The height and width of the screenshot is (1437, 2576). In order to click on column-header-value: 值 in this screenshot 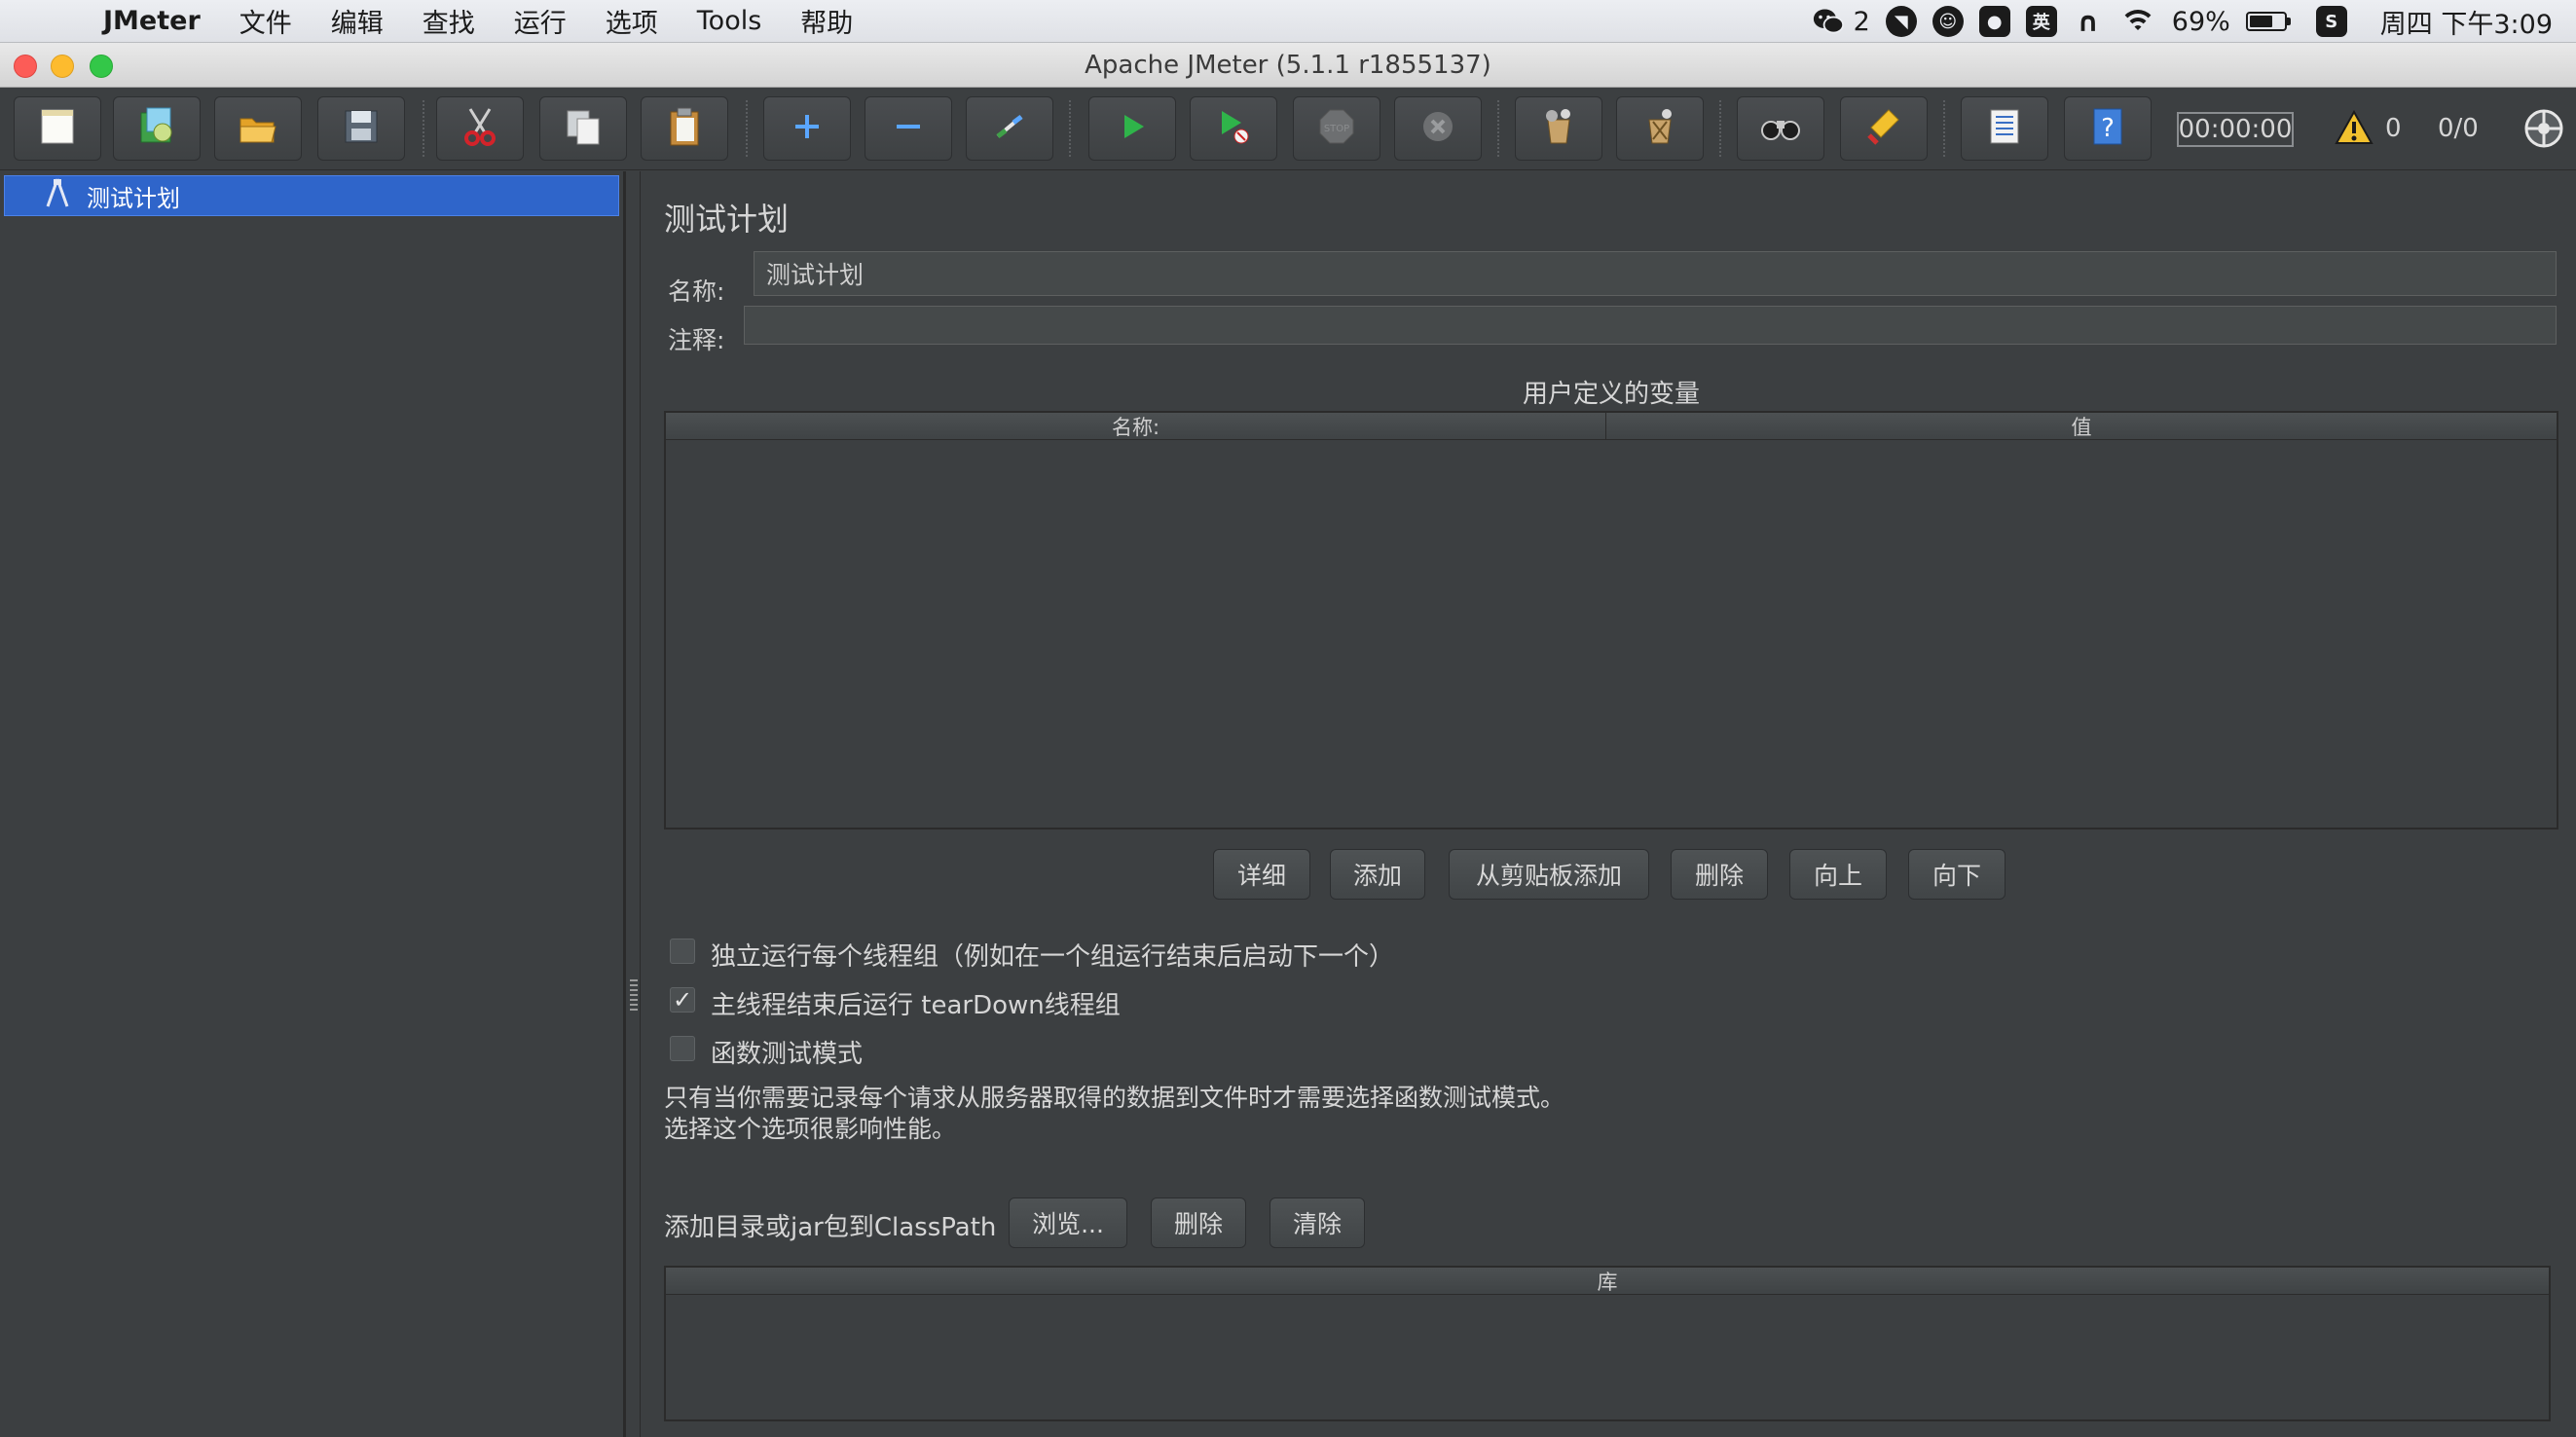, I will do `click(2081, 426)`.